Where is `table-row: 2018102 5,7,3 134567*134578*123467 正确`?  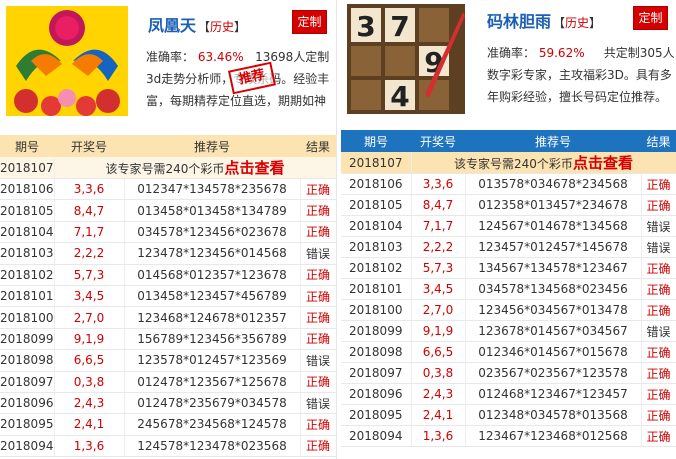
table-row: 2018102 5,7,3 134567*134578*123467 正确 is located at coordinates (508, 268).